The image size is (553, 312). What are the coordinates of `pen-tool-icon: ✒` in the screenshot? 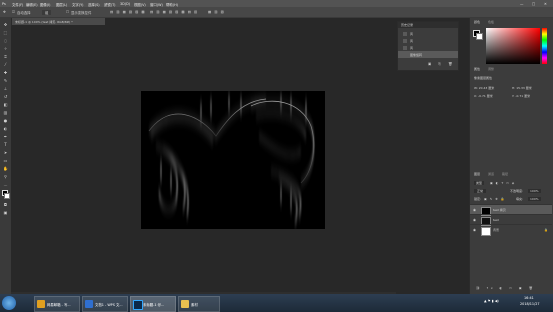 It's located at (5, 136).